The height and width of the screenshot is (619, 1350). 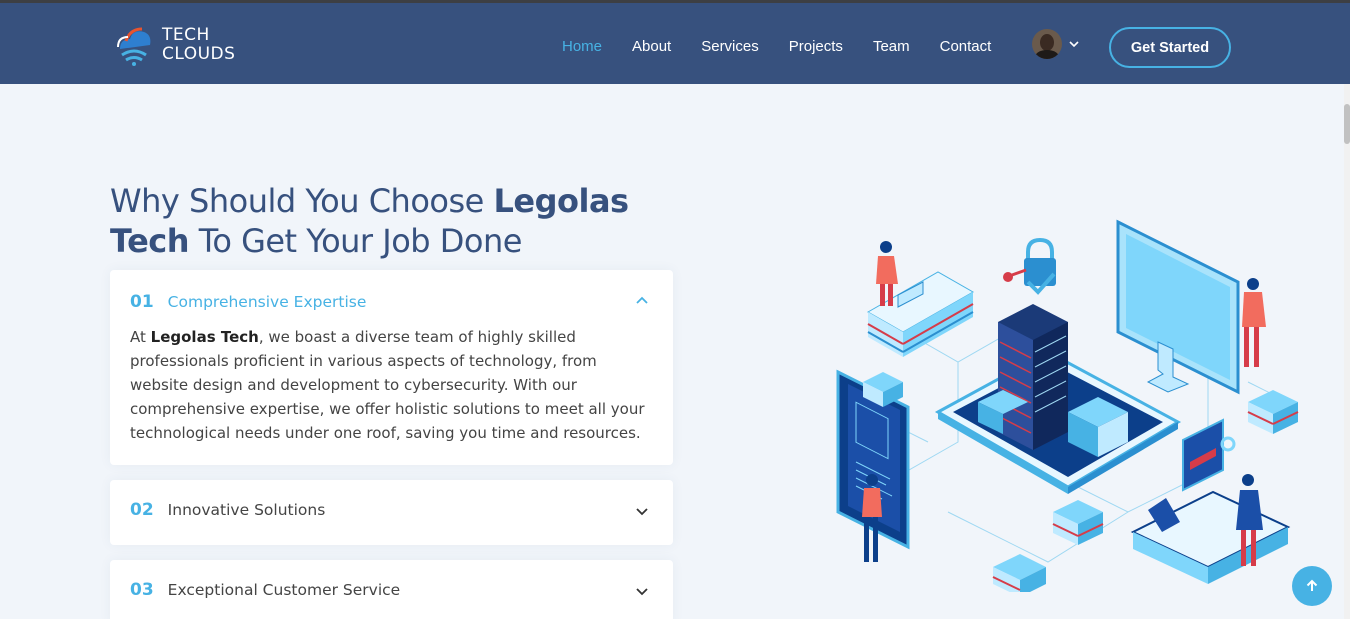 I want to click on user-menu, so click(x=1057, y=45).